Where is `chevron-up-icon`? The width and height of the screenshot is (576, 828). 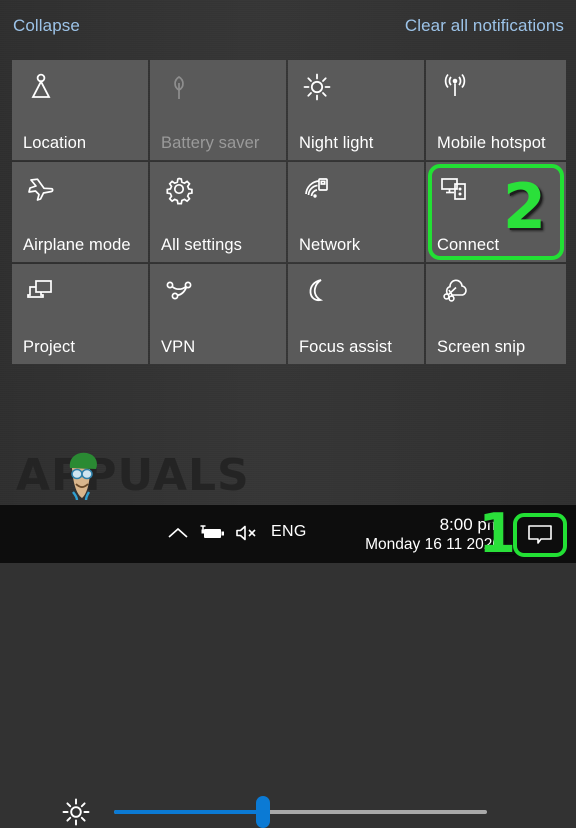
chevron-up-icon is located at coordinates (178, 533).